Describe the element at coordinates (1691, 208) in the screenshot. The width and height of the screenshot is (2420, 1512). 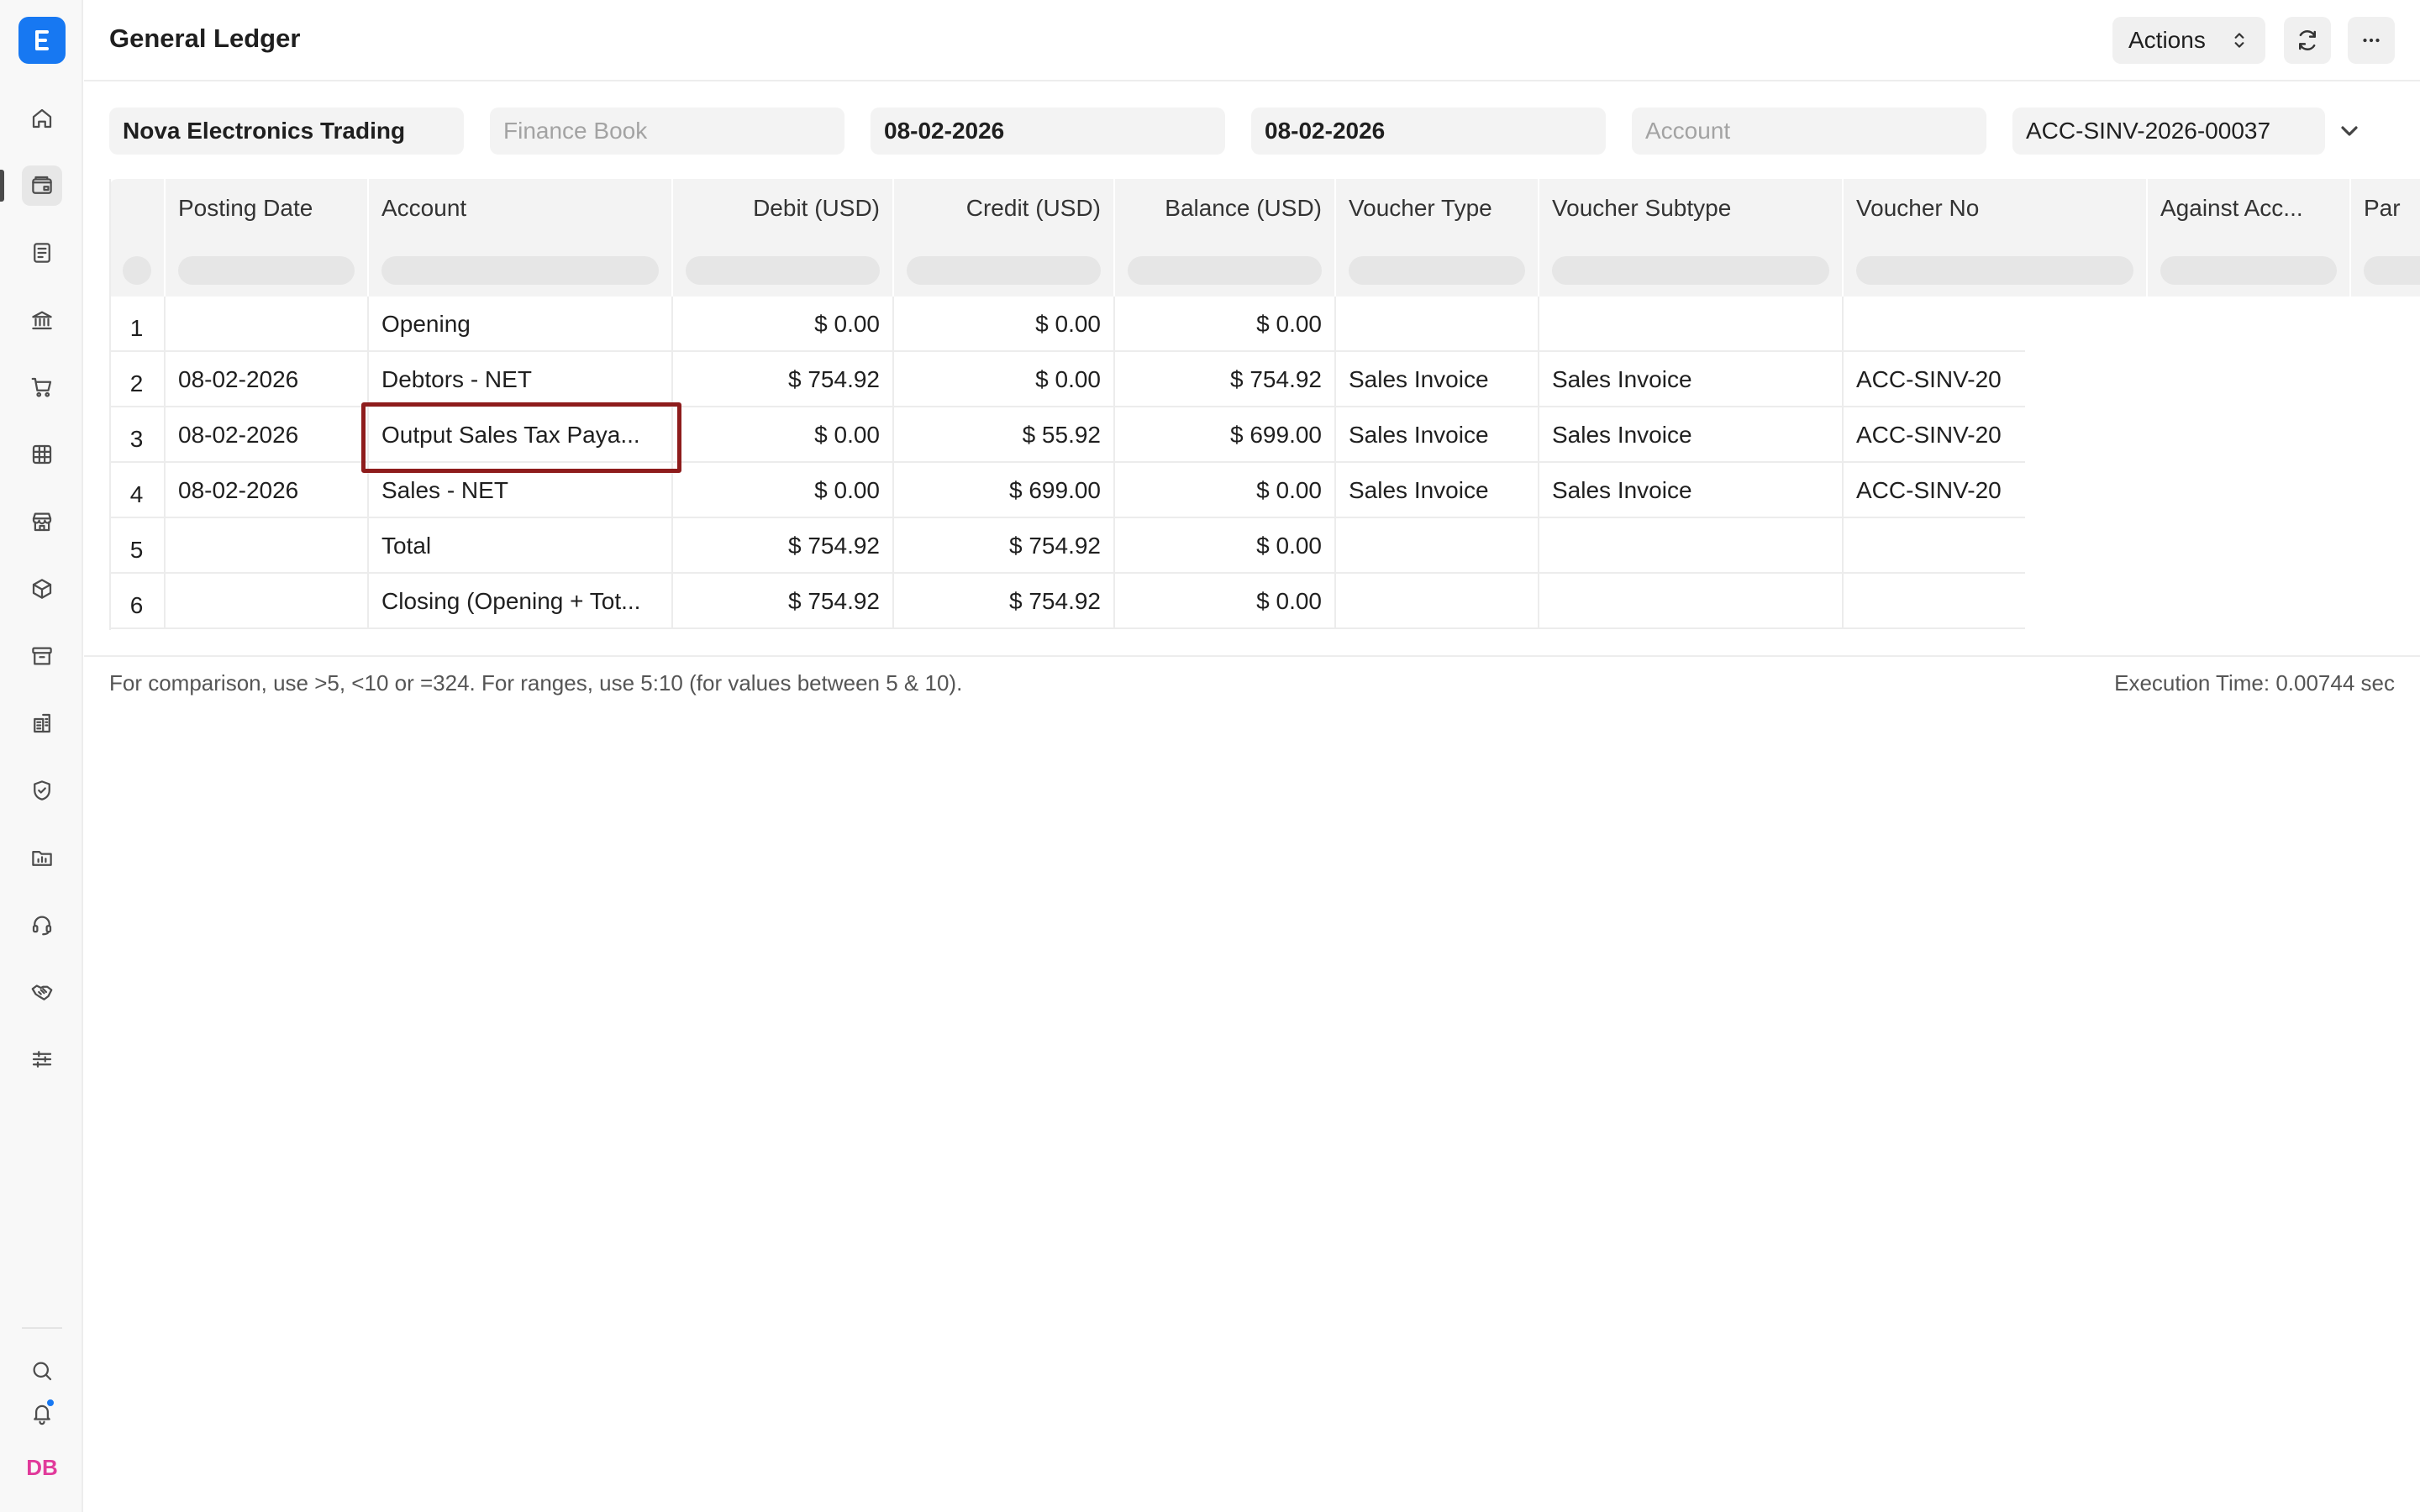
I see `column-header-voucher-subtype: Voucher Subtype` at that location.